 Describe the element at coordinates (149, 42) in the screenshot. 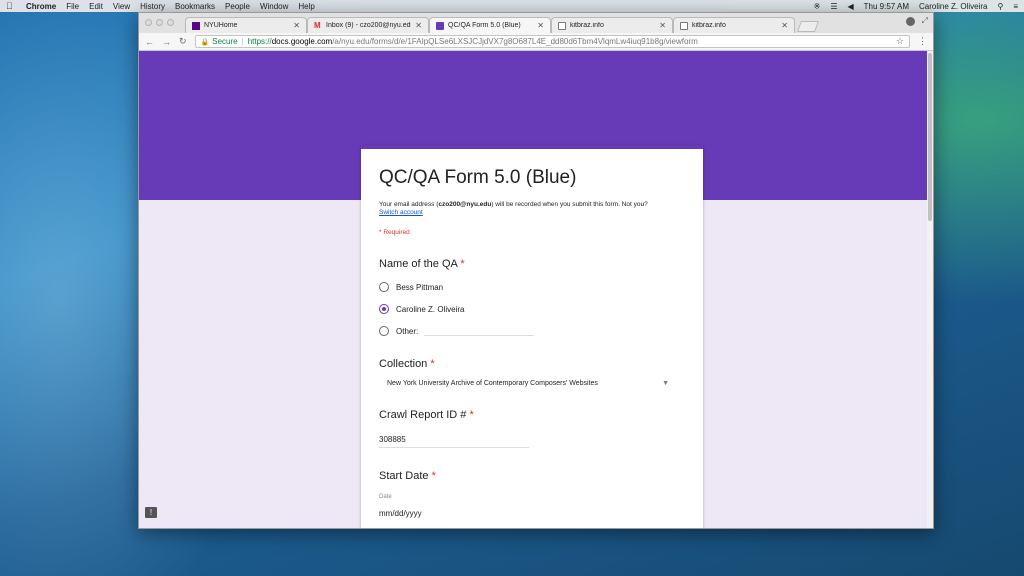

I see `back-icon: ←` at that location.